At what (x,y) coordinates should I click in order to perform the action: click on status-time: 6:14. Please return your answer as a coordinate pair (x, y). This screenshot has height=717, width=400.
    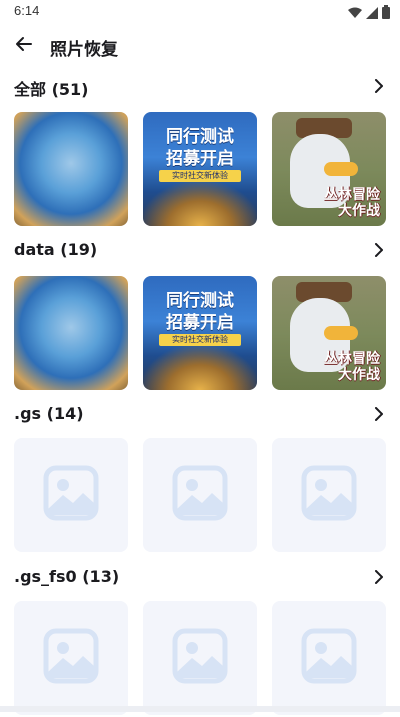
    Looking at the image, I should click on (27, 10).